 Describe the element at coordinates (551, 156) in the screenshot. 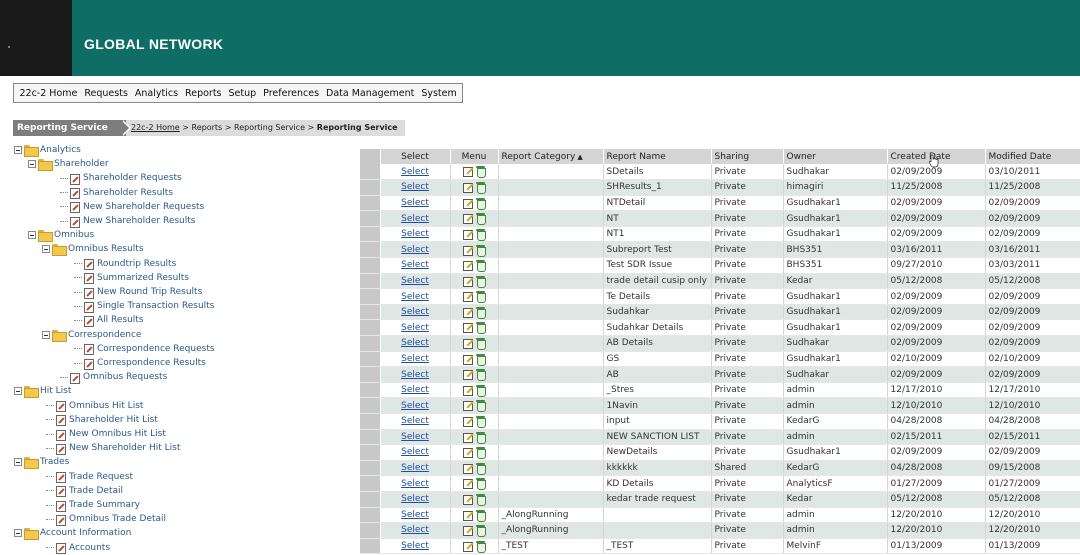

I see `column-header-report-category: Report Category ▲` at that location.